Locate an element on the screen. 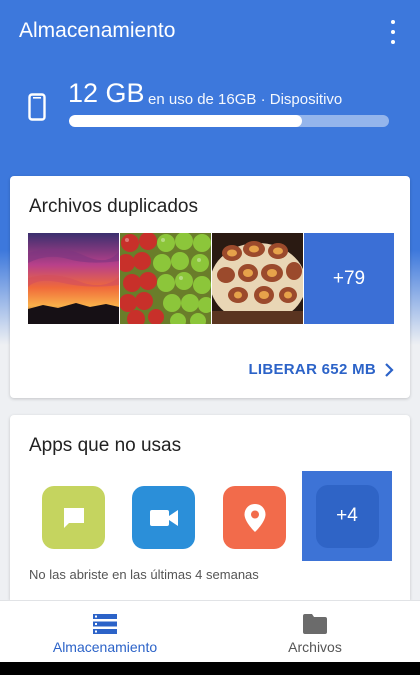  storage-progress-fill is located at coordinates (185, 121).